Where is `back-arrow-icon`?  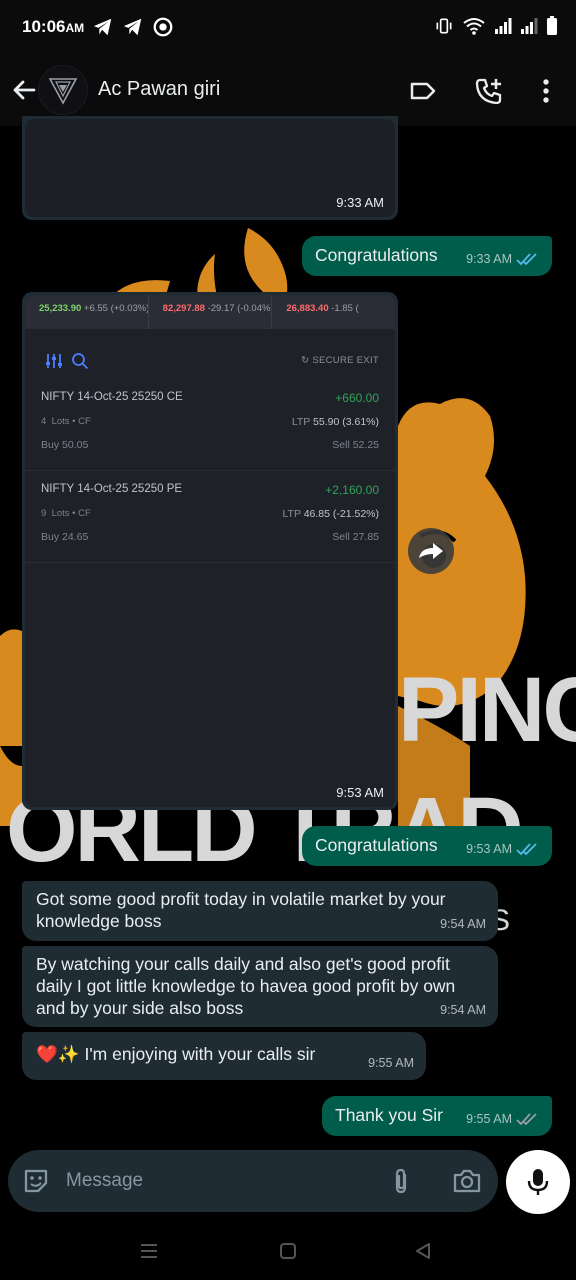 back-arrow-icon is located at coordinates (24, 90).